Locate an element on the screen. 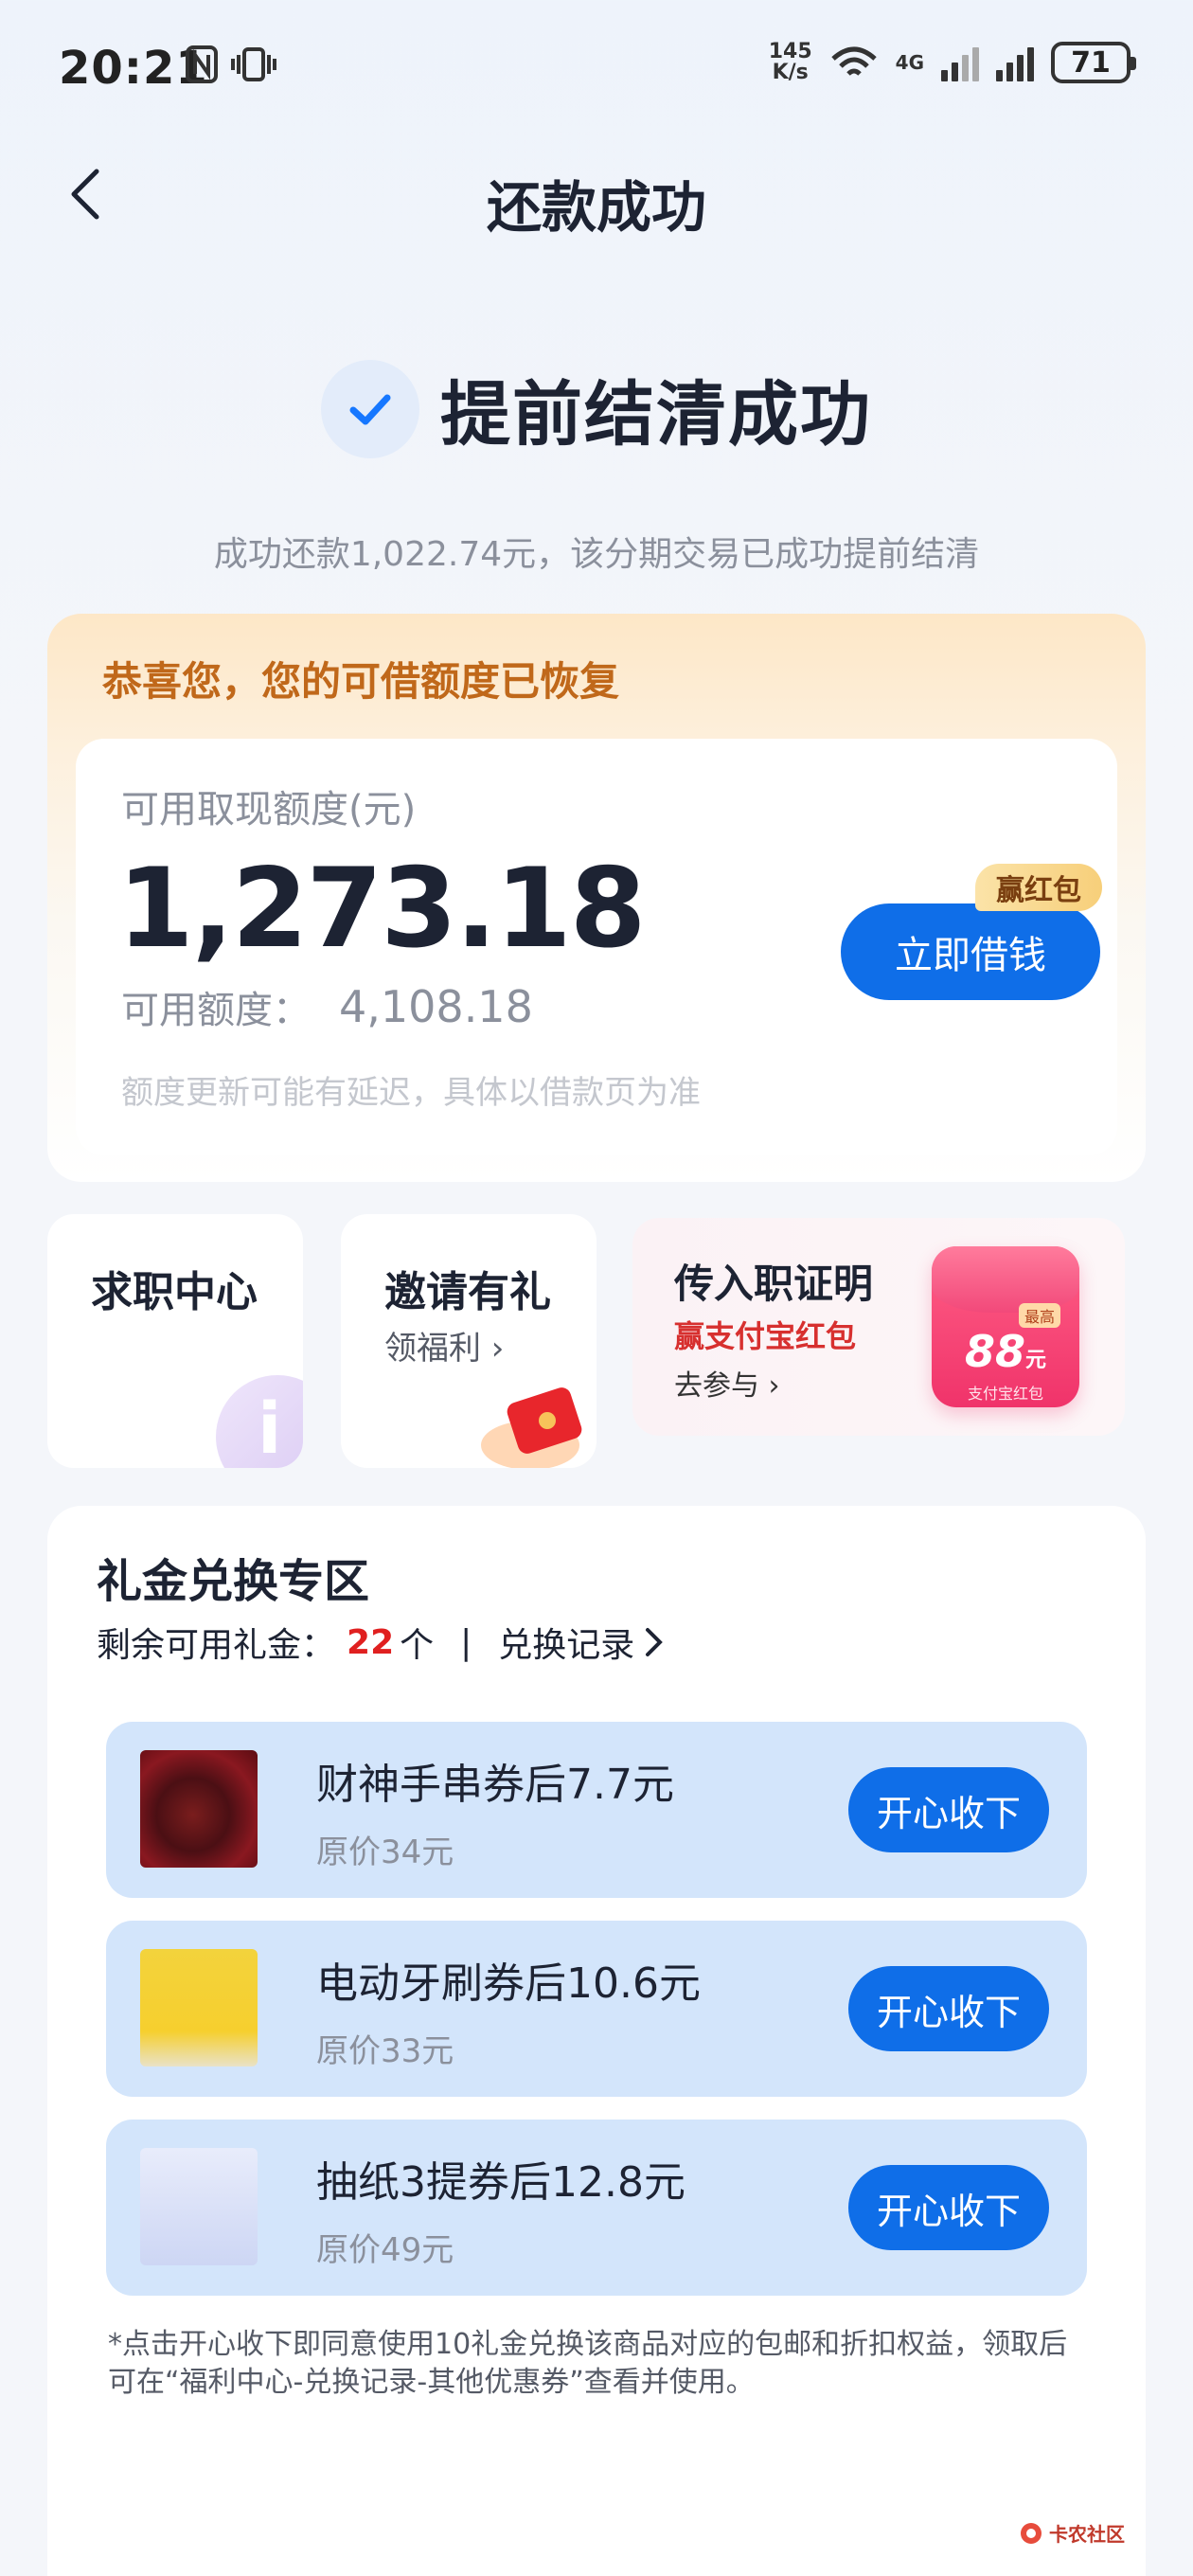  battery-icon: 71 is located at coordinates (1093, 62).